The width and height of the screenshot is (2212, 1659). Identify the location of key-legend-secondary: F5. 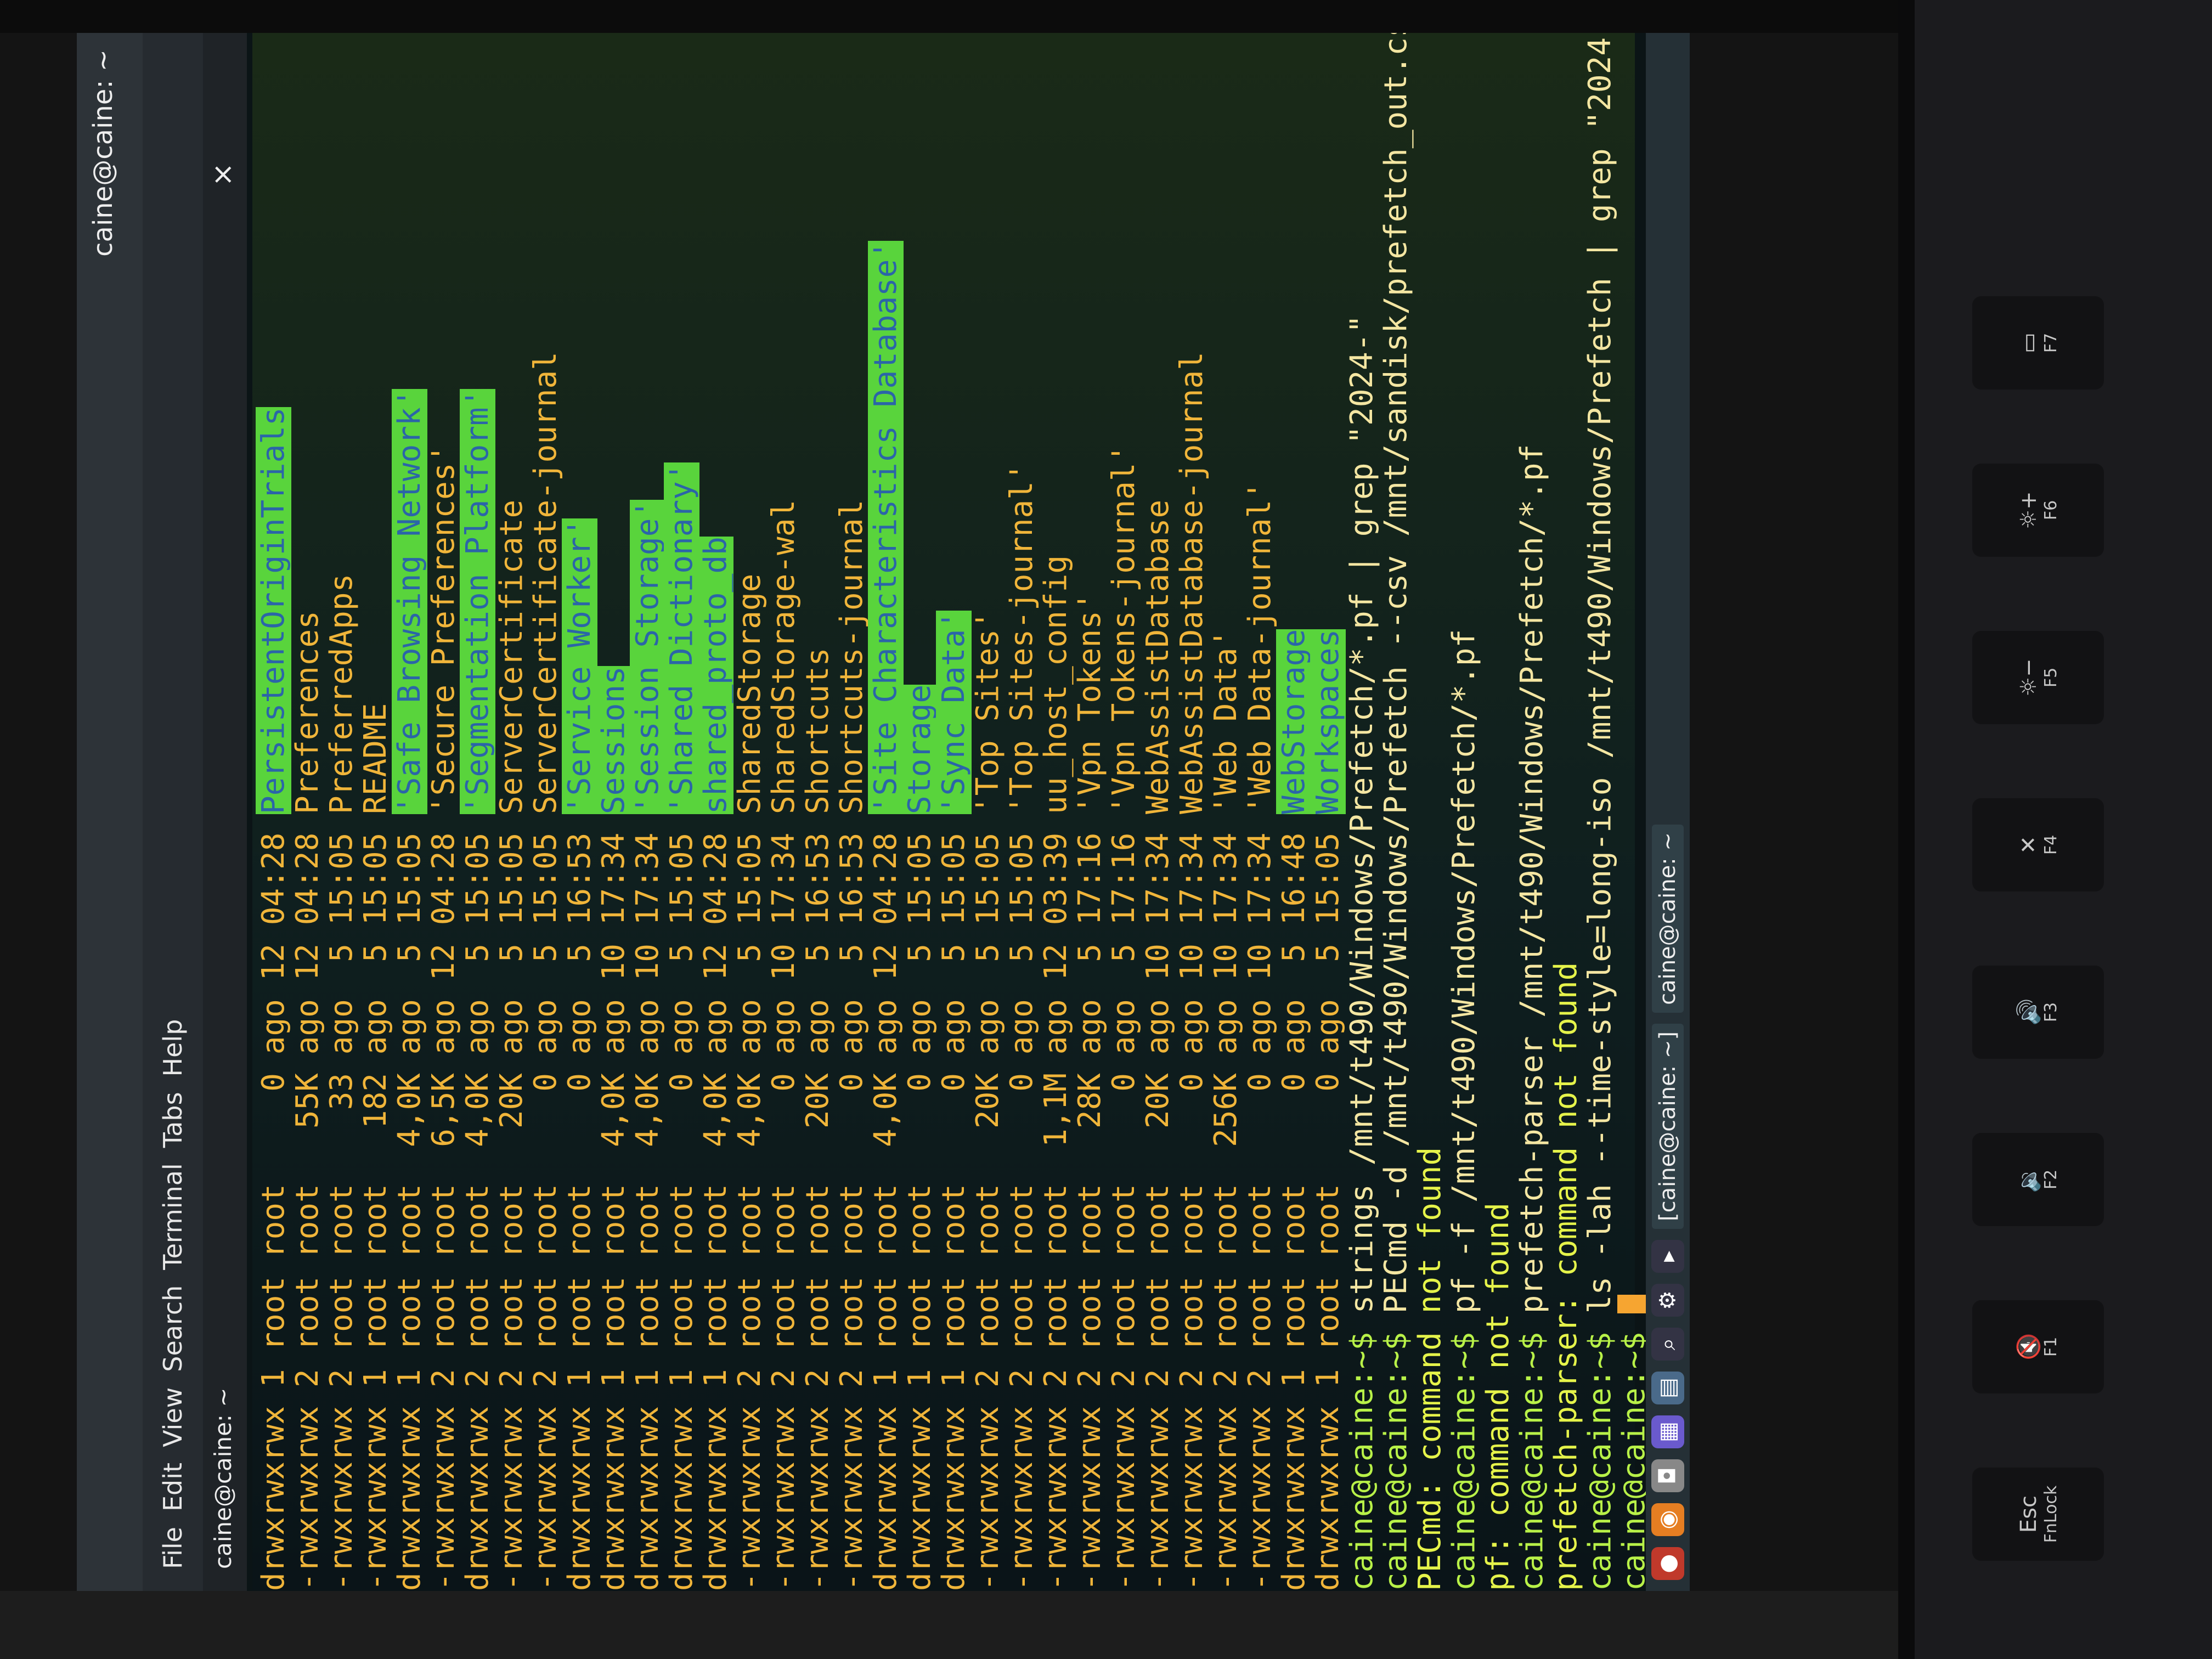
(2051, 677).